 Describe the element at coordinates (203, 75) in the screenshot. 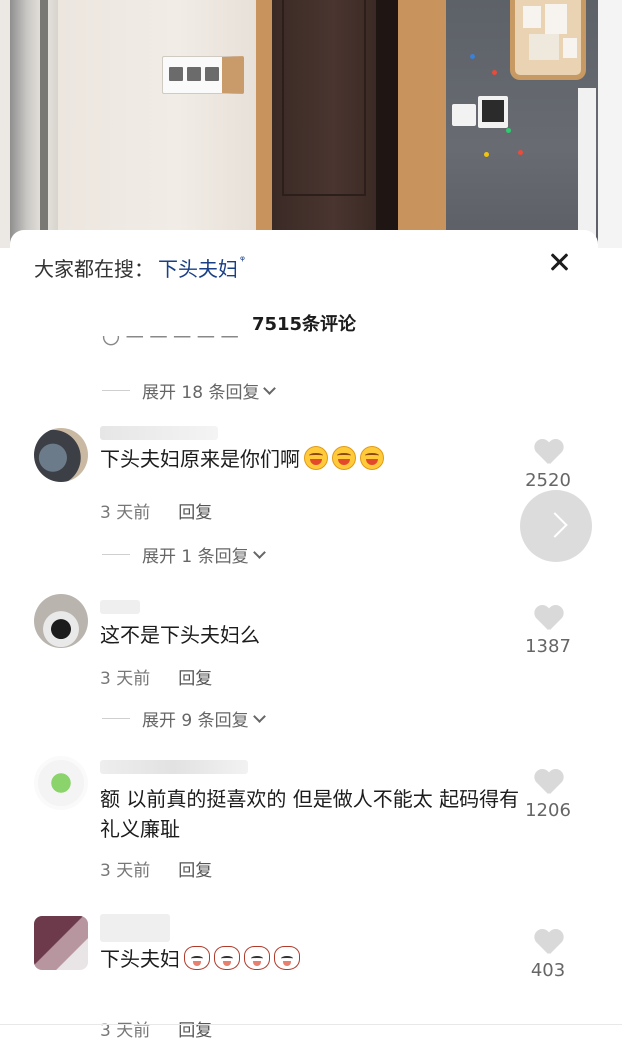

I see `light-switch` at that location.